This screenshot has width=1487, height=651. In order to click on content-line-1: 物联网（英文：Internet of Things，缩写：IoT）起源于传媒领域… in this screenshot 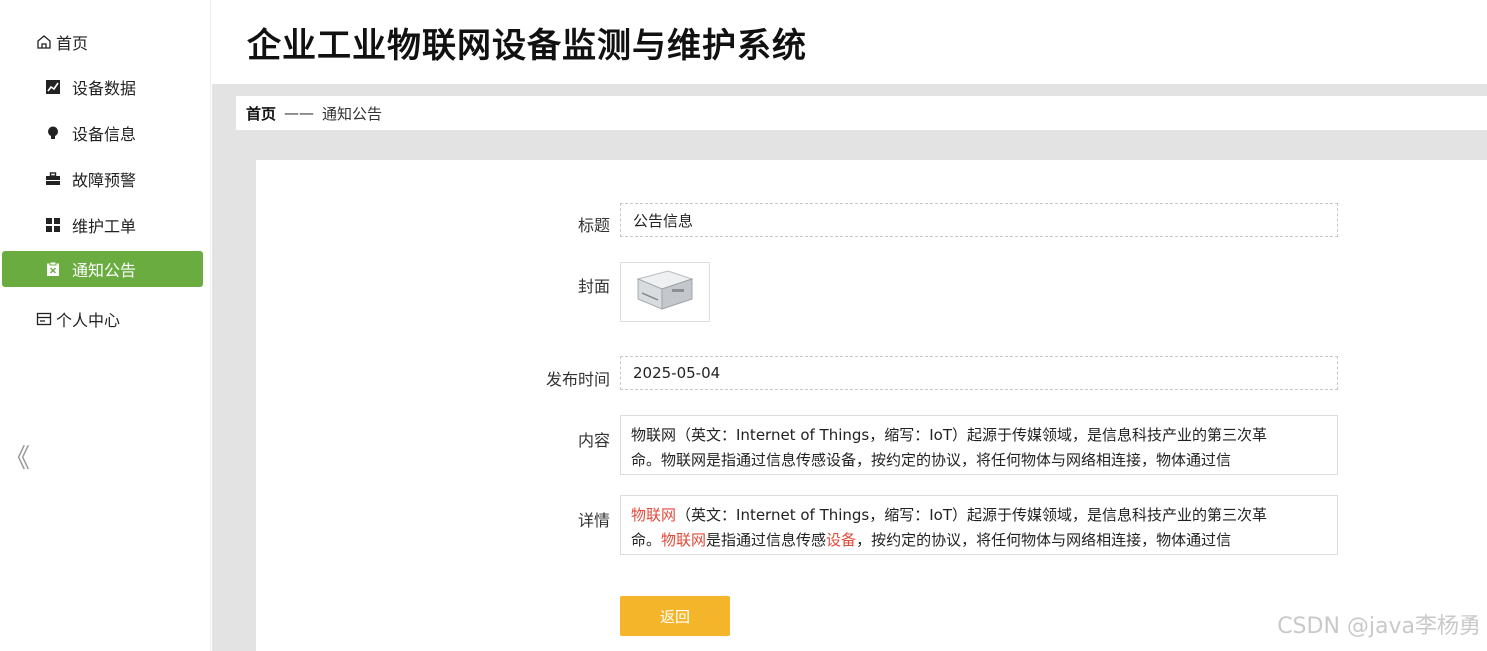, I will do `click(949, 435)`.